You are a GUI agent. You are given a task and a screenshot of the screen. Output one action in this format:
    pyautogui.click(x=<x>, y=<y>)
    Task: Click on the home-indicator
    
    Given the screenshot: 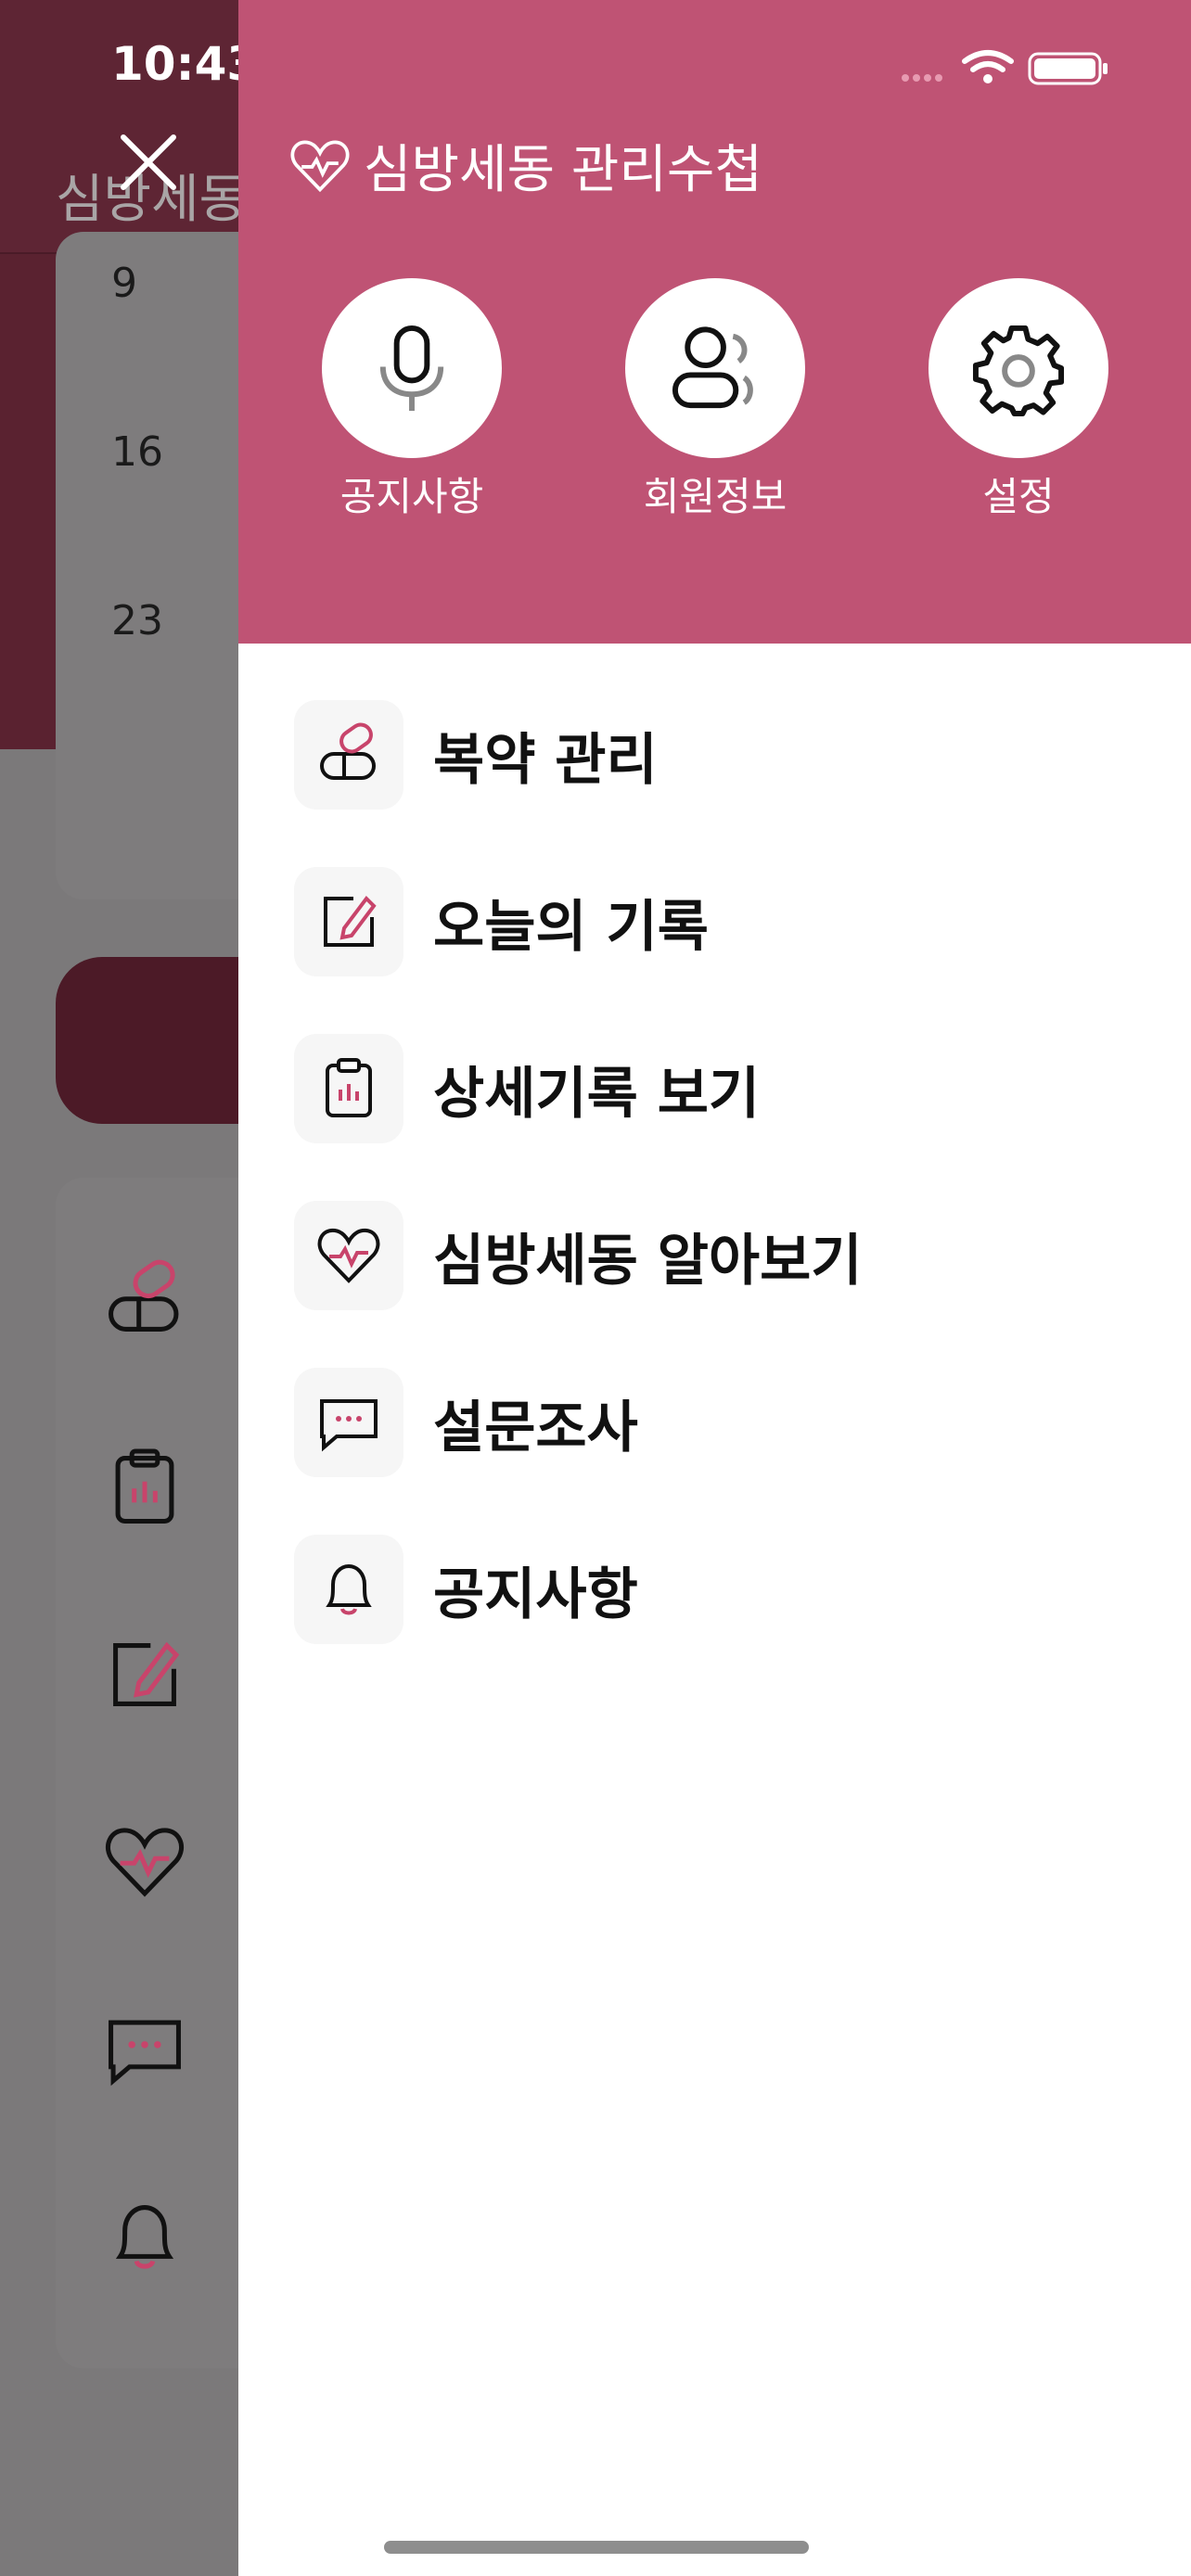 What is the action you would take?
    pyautogui.click(x=597, y=2547)
    